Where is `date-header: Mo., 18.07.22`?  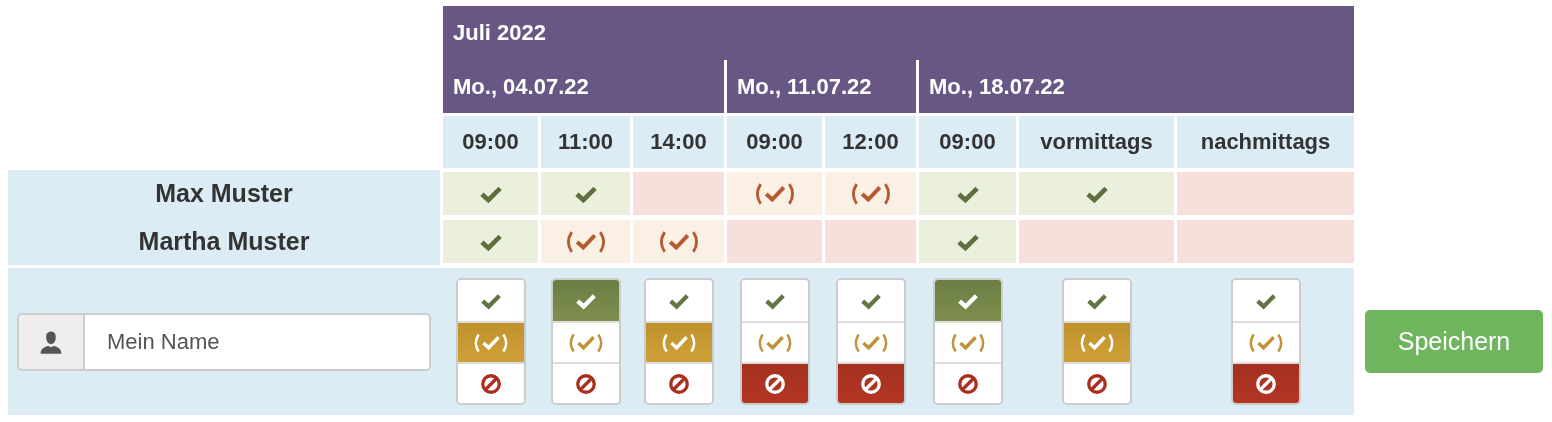 date-header: Mo., 18.07.22 is located at coordinates (1136, 86).